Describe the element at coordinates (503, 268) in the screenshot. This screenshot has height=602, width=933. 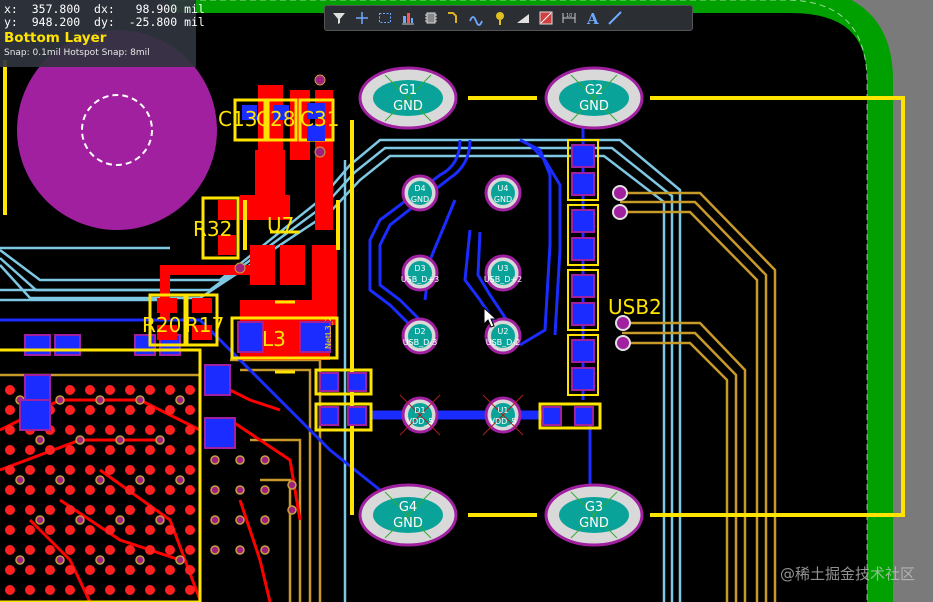
I see `u3-ref: U3` at that location.